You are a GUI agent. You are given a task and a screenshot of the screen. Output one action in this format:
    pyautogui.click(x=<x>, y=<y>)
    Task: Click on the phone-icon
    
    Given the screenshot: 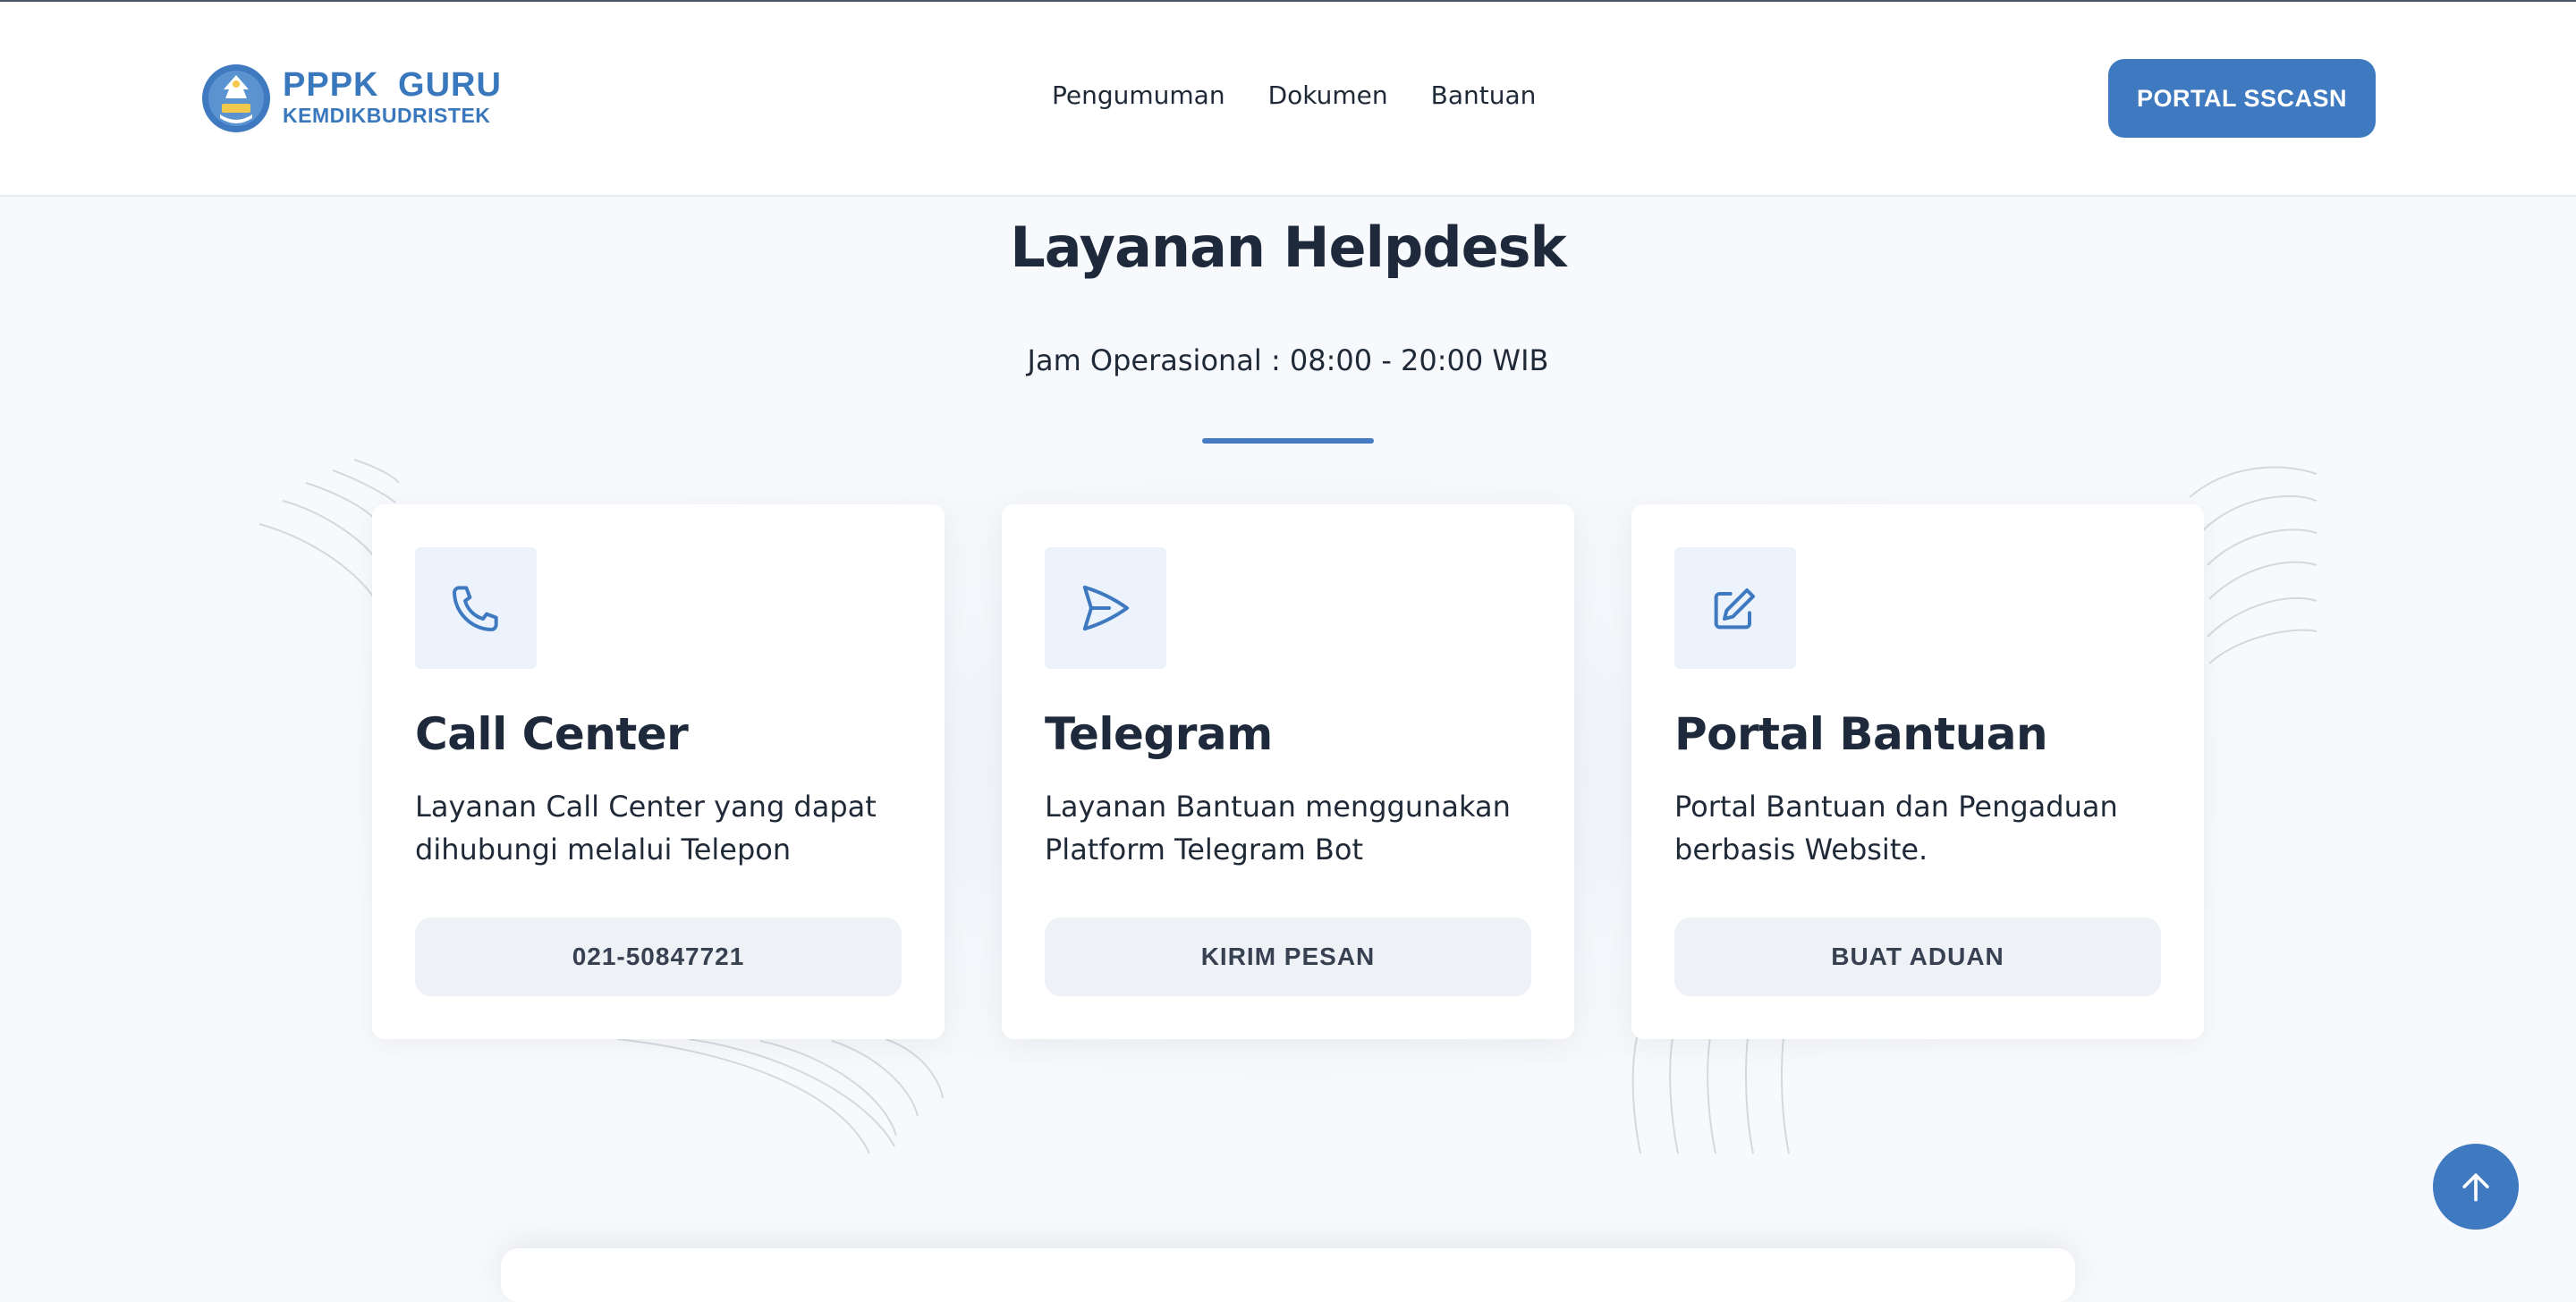 What is the action you would take?
    pyautogui.click(x=475, y=608)
    